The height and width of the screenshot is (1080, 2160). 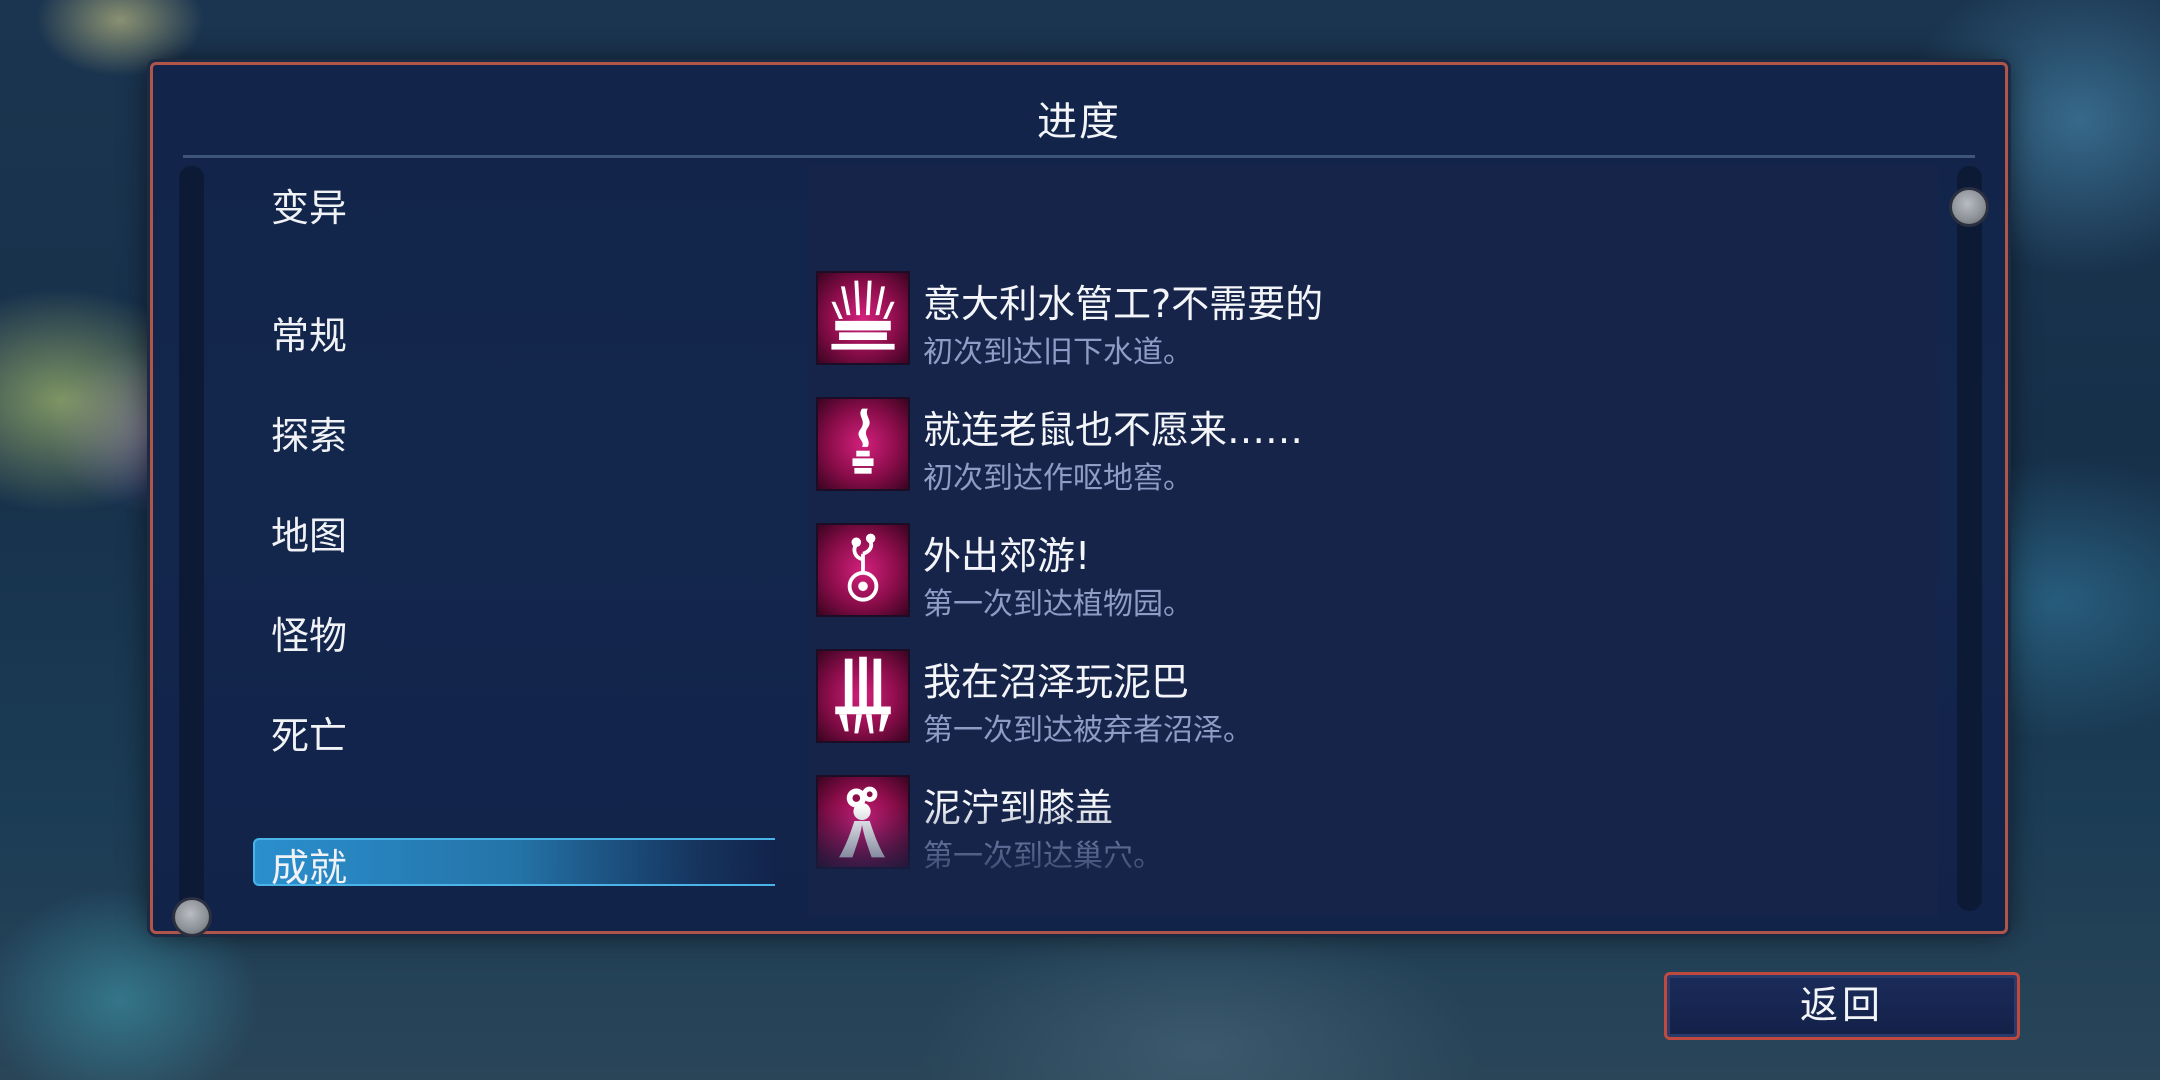 What do you see at coordinates (309, 432) in the screenshot?
I see `category-exploration: 探索` at bounding box center [309, 432].